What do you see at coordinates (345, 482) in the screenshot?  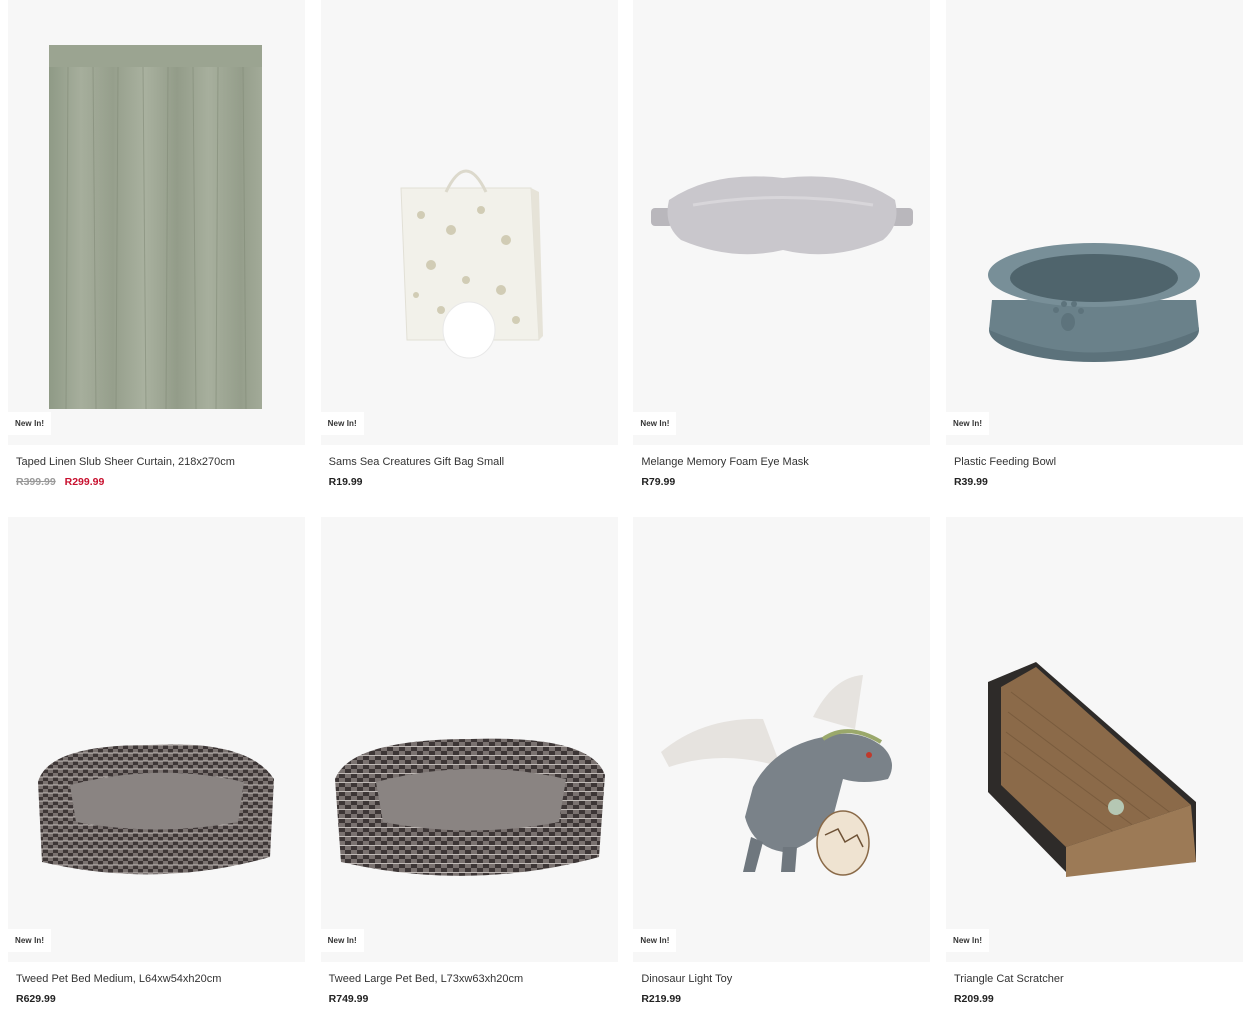 I see `price: R19.99` at bounding box center [345, 482].